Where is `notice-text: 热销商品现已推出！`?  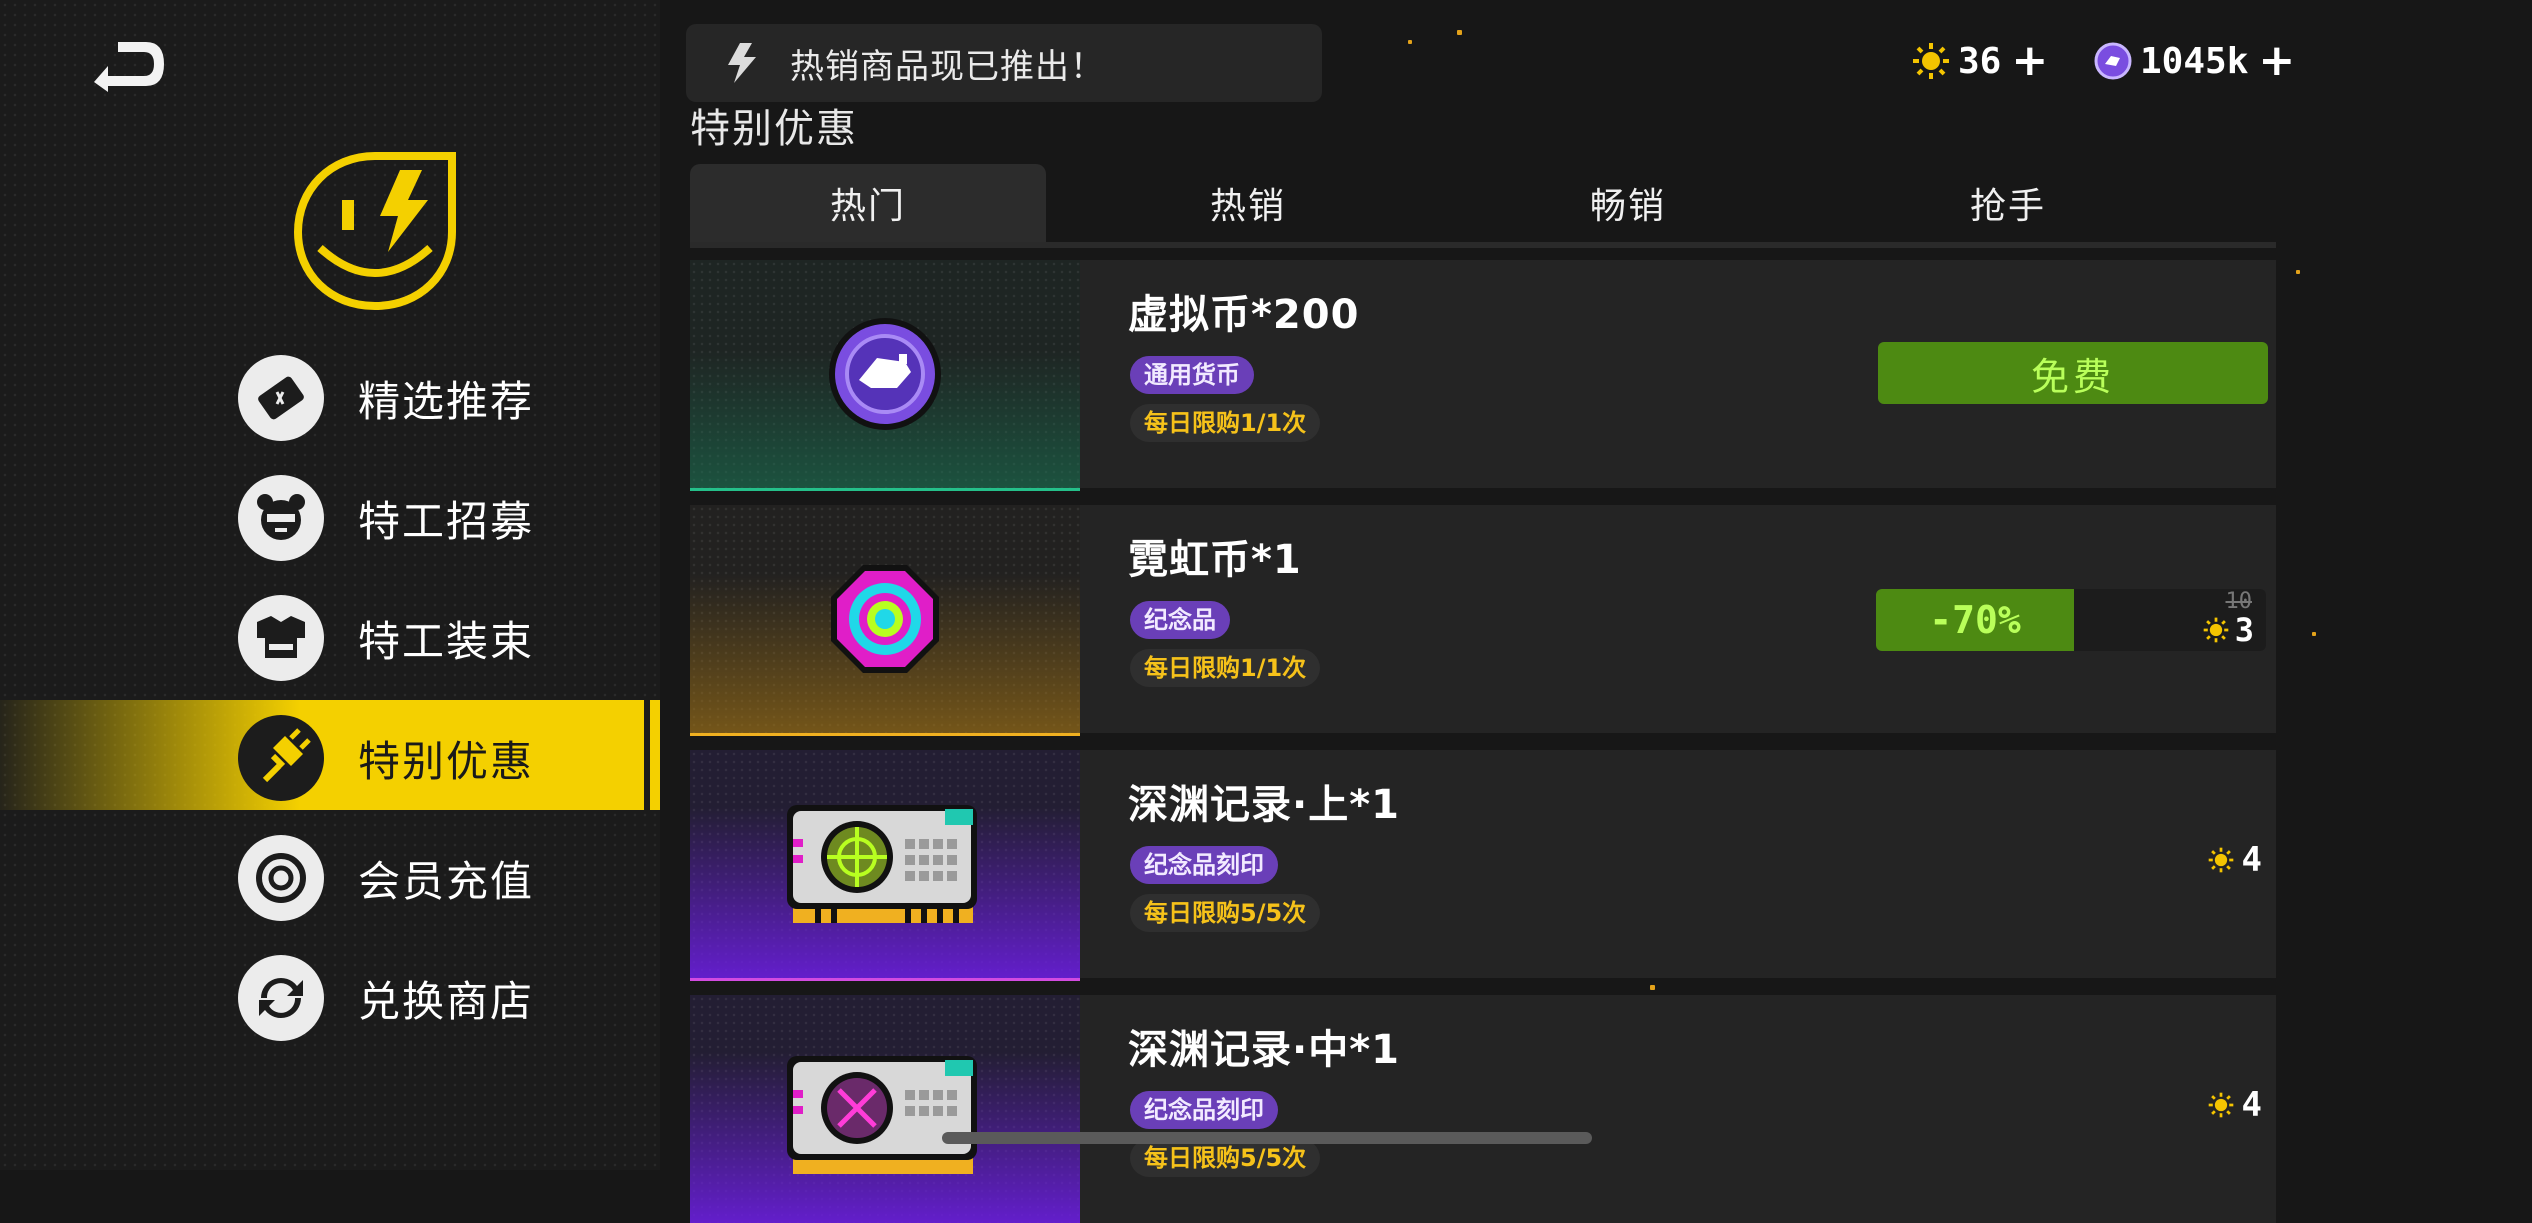
notice-text: 热销商品现已推出！ is located at coordinates (947, 66).